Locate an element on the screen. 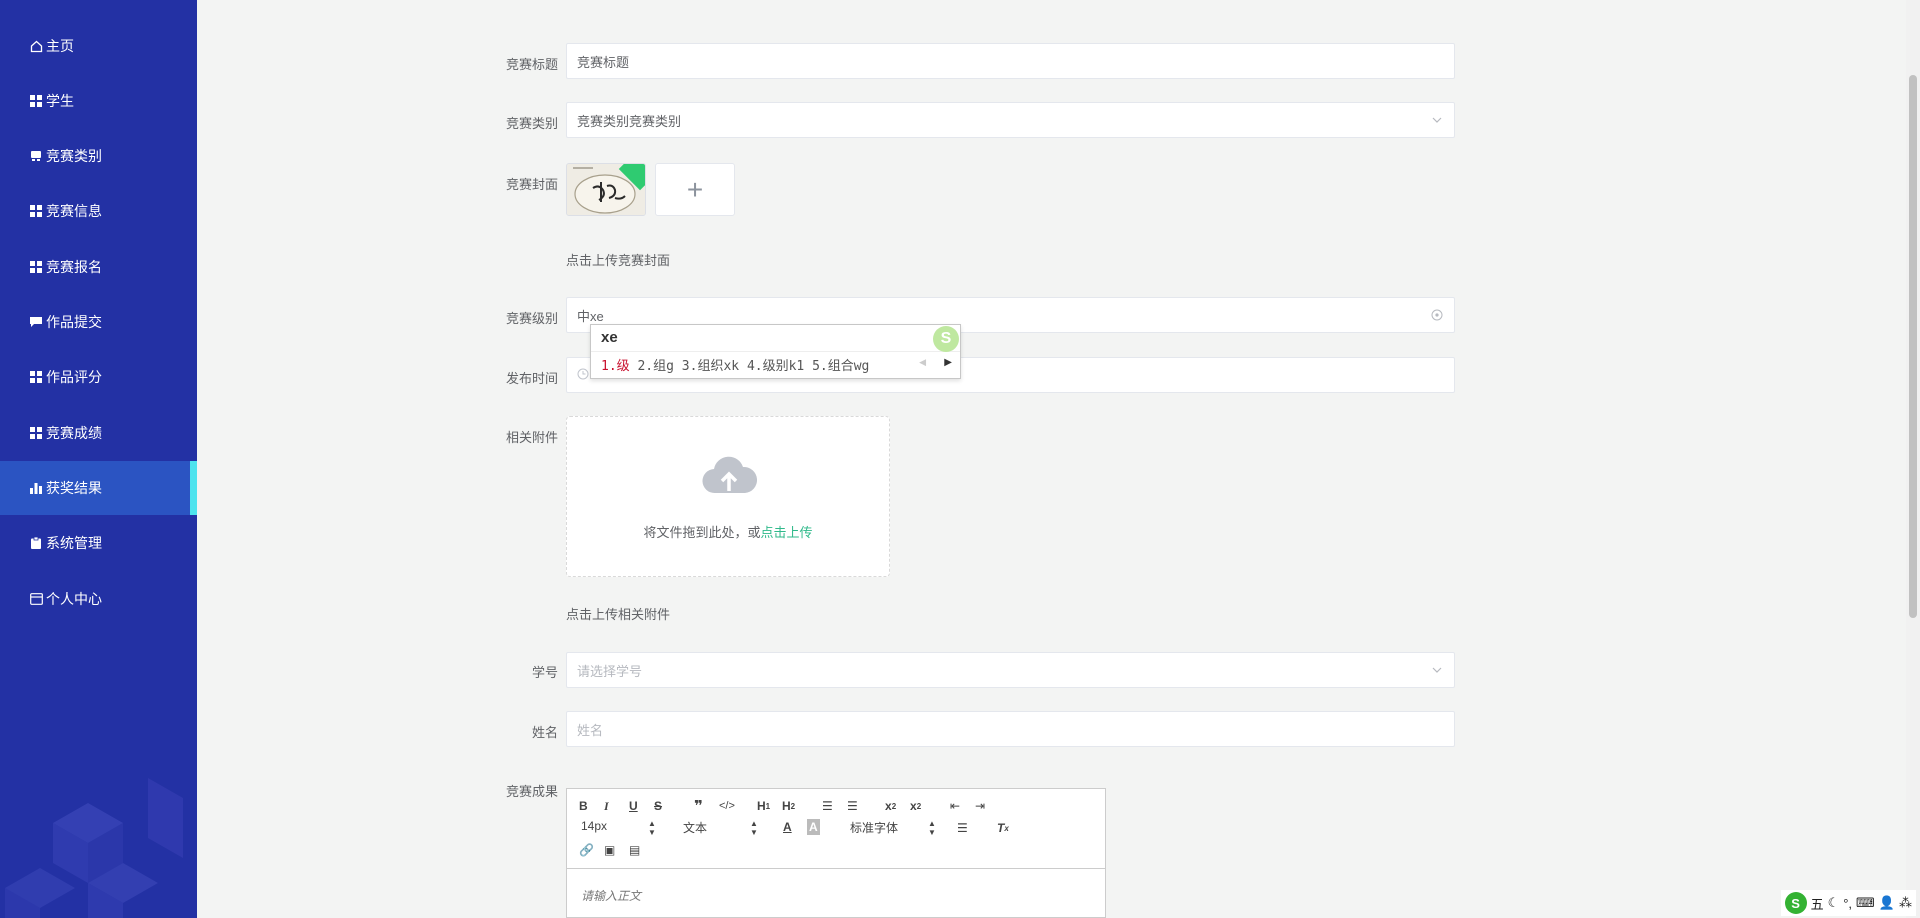 The width and height of the screenshot is (1920, 918). title-label: 竞赛标题 is located at coordinates (531, 64).